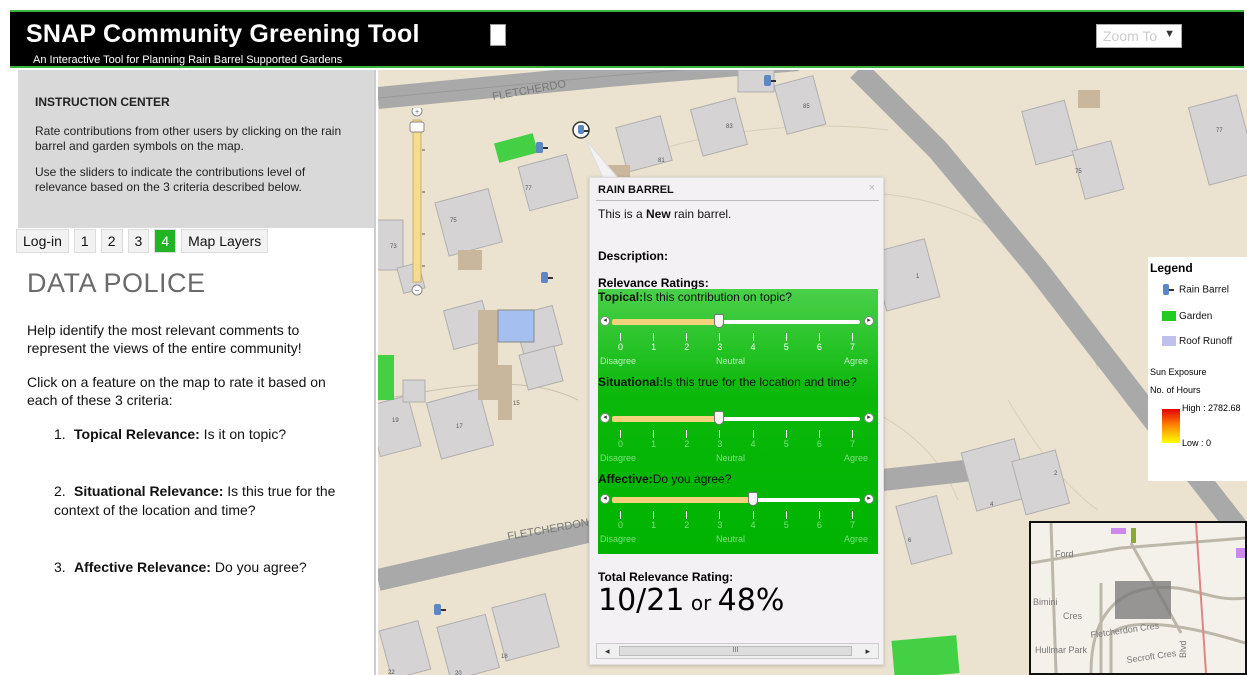  Describe the element at coordinates (852, 525) in the screenshot. I see `slider-tick-label: 7` at that location.